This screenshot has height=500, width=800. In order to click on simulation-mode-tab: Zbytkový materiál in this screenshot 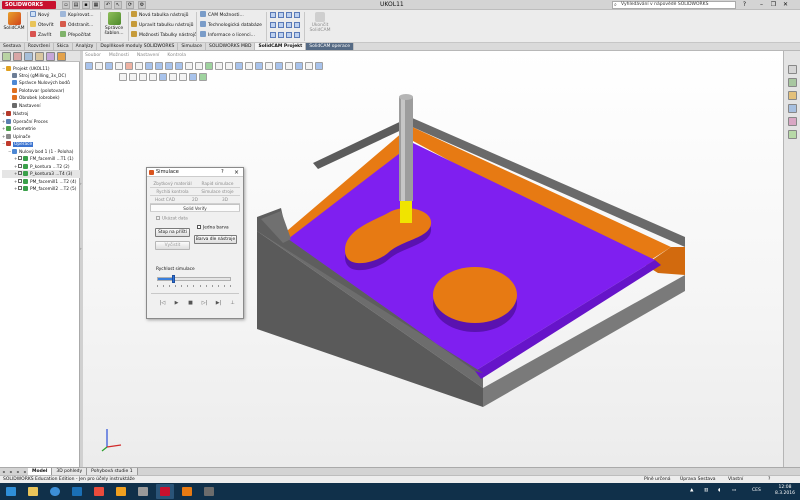, I will do `click(172, 183)`.